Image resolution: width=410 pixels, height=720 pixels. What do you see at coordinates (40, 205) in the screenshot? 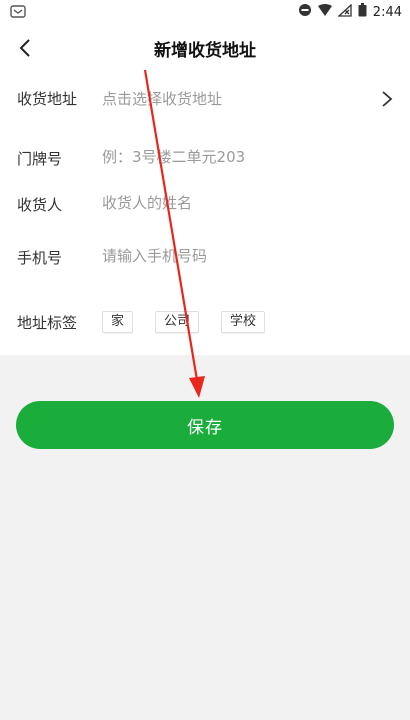
I see `receiver-label: 收货人` at bounding box center [40, 205].